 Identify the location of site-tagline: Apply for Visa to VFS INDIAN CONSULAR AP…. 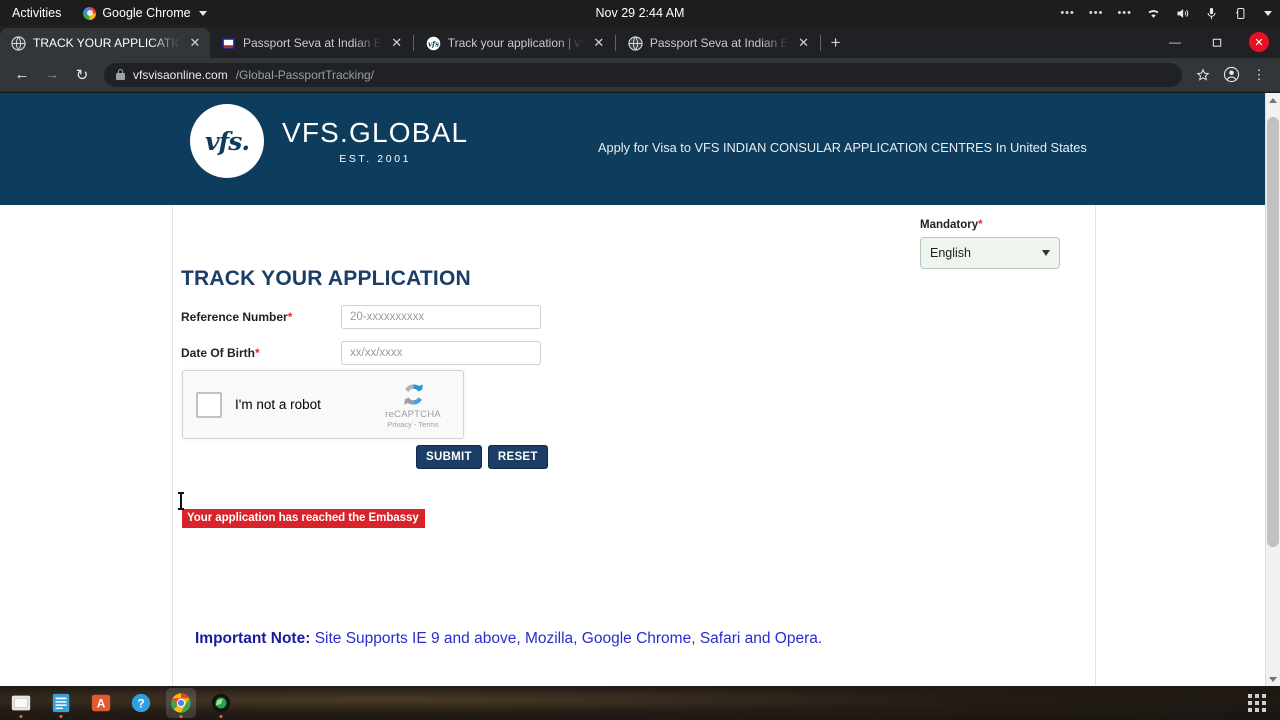
(842, 147).